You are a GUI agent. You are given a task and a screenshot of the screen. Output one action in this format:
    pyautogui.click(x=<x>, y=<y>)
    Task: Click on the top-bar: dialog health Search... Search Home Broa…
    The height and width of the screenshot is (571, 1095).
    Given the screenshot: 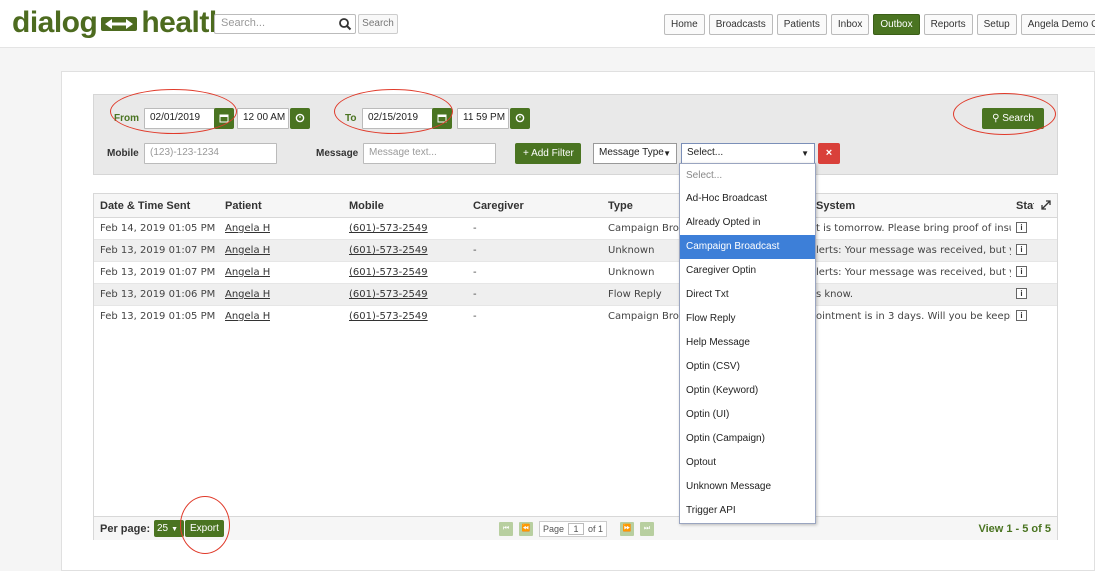 What is the action you would take?
    pyautogui.click(x=547, y=24)
    